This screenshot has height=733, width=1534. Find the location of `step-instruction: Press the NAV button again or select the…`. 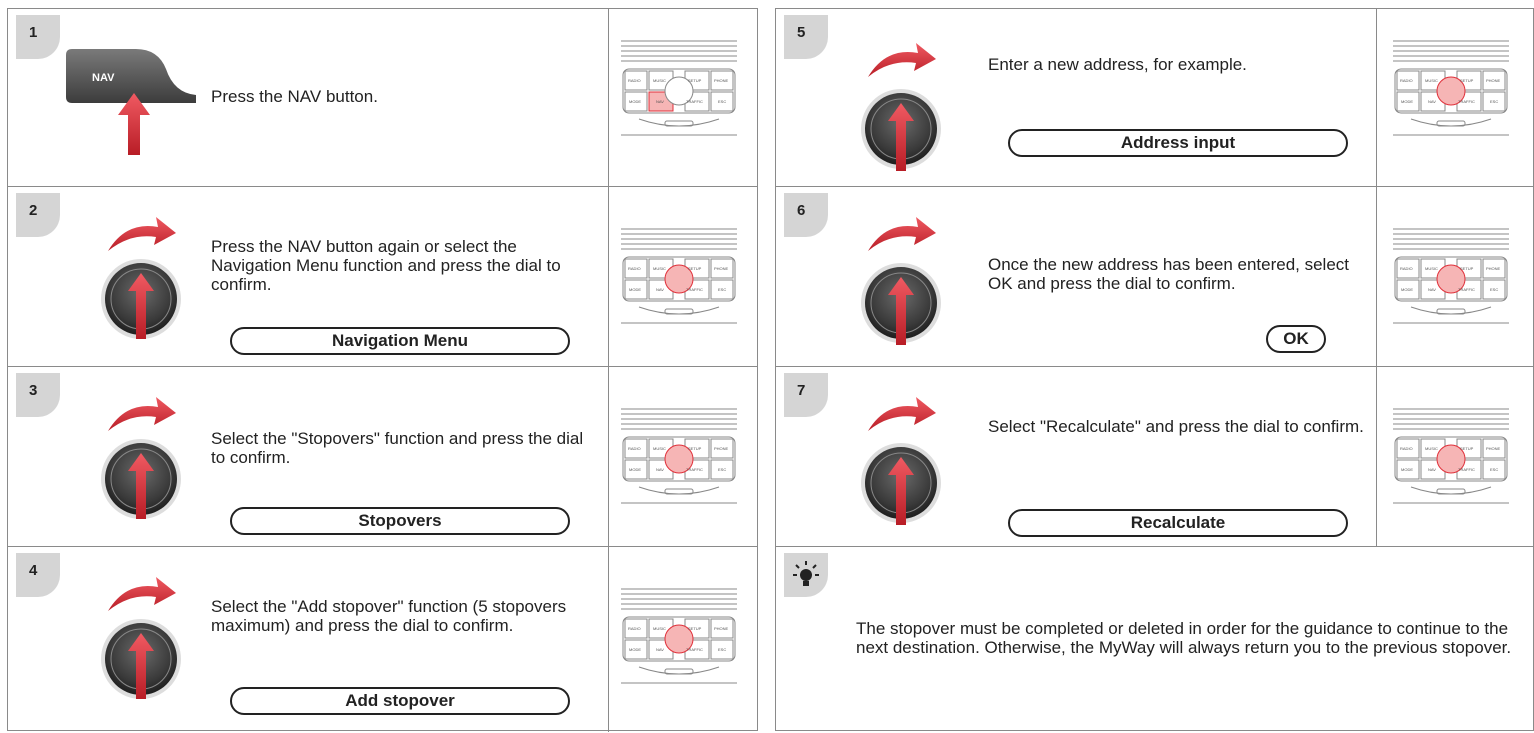

step-instruction: Press the NAV button again or select the… is located at coordinates (386, 265).